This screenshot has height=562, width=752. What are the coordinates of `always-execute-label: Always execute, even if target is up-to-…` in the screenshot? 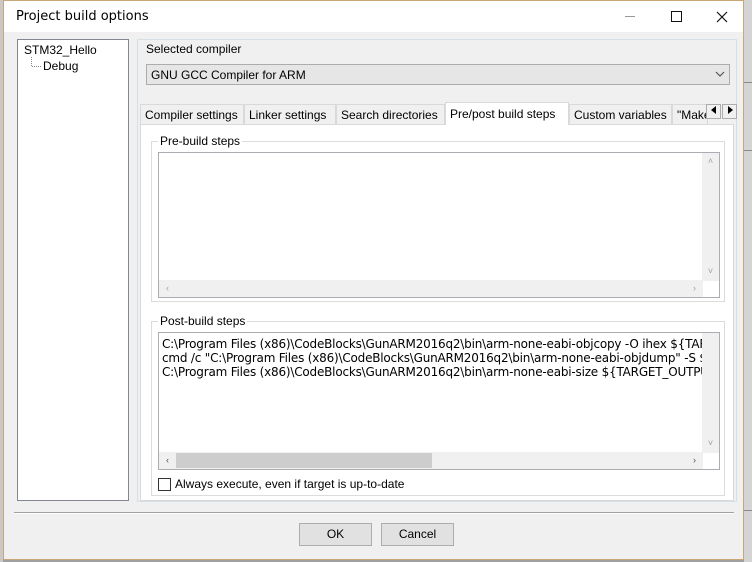 It's located at (289, 484).